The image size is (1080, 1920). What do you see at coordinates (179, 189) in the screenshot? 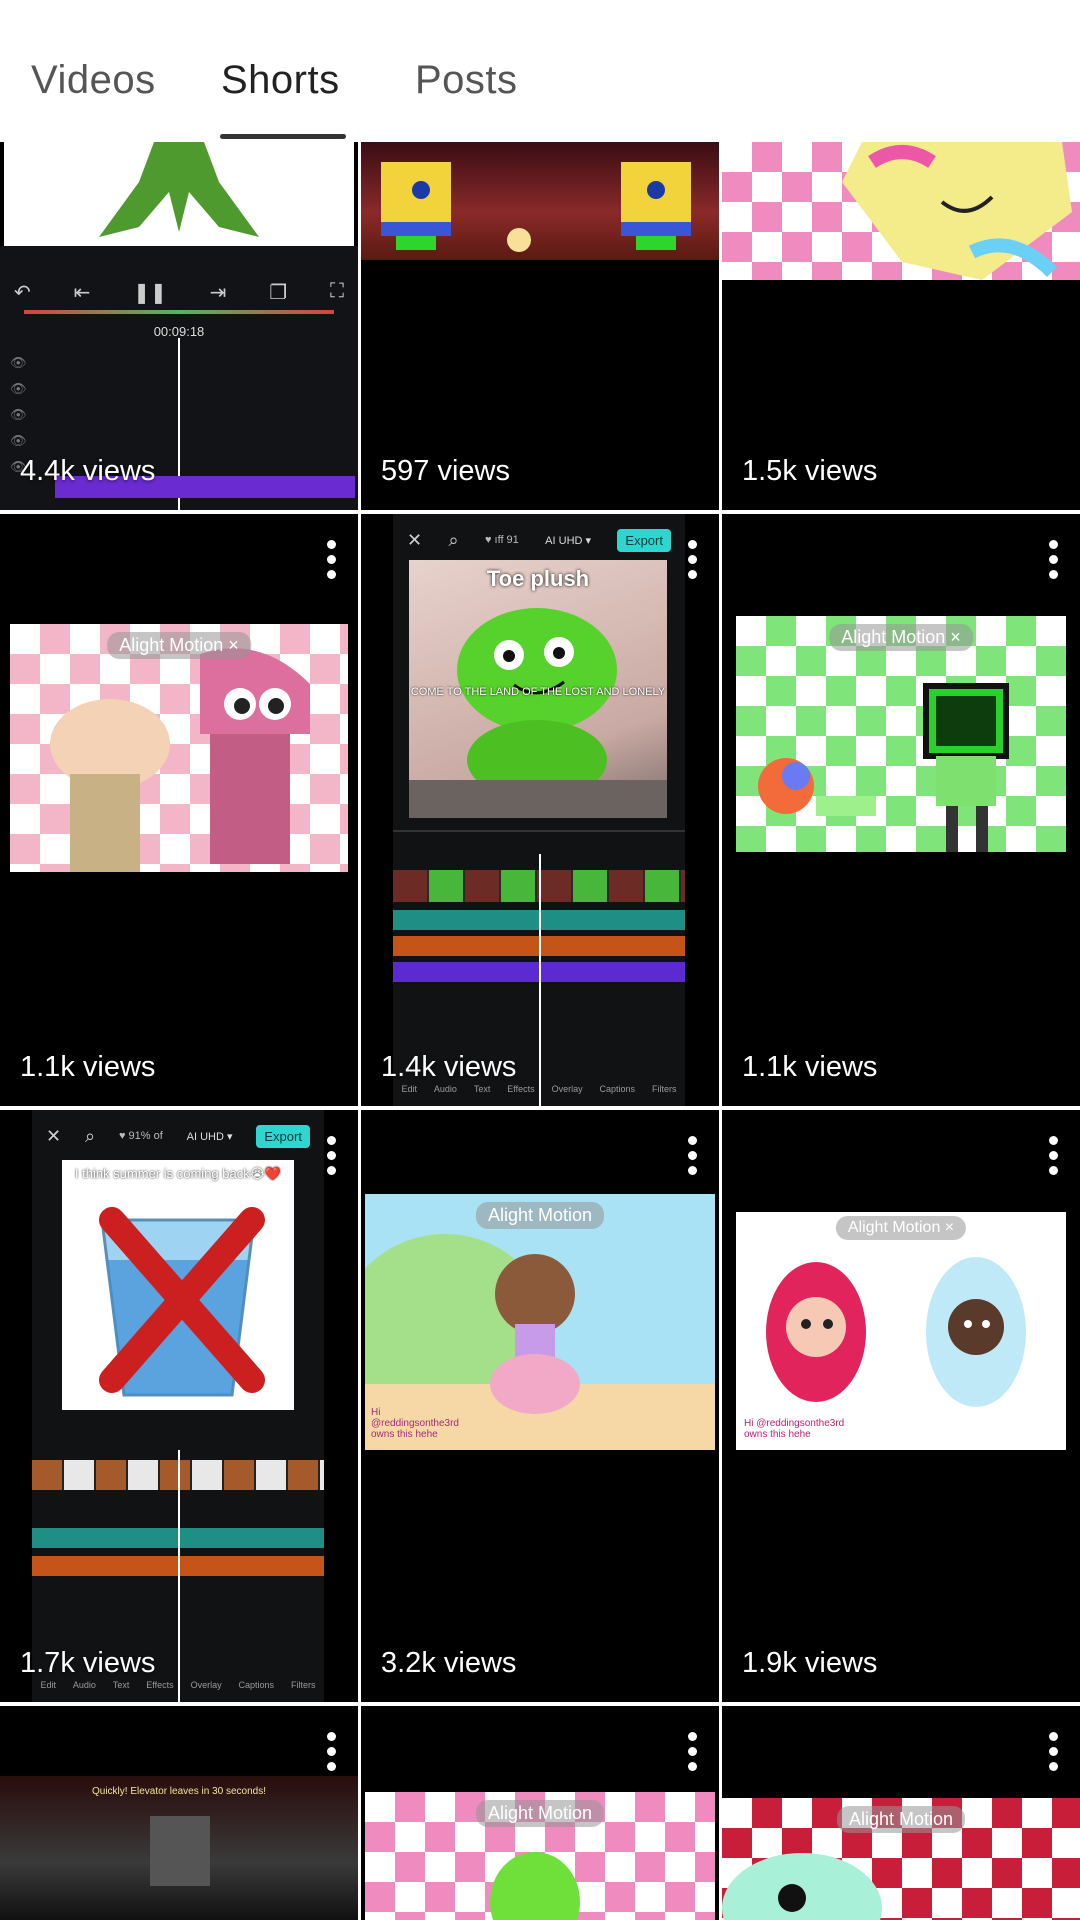
I see `green-character-illustration` at bounding box center [179, 189].